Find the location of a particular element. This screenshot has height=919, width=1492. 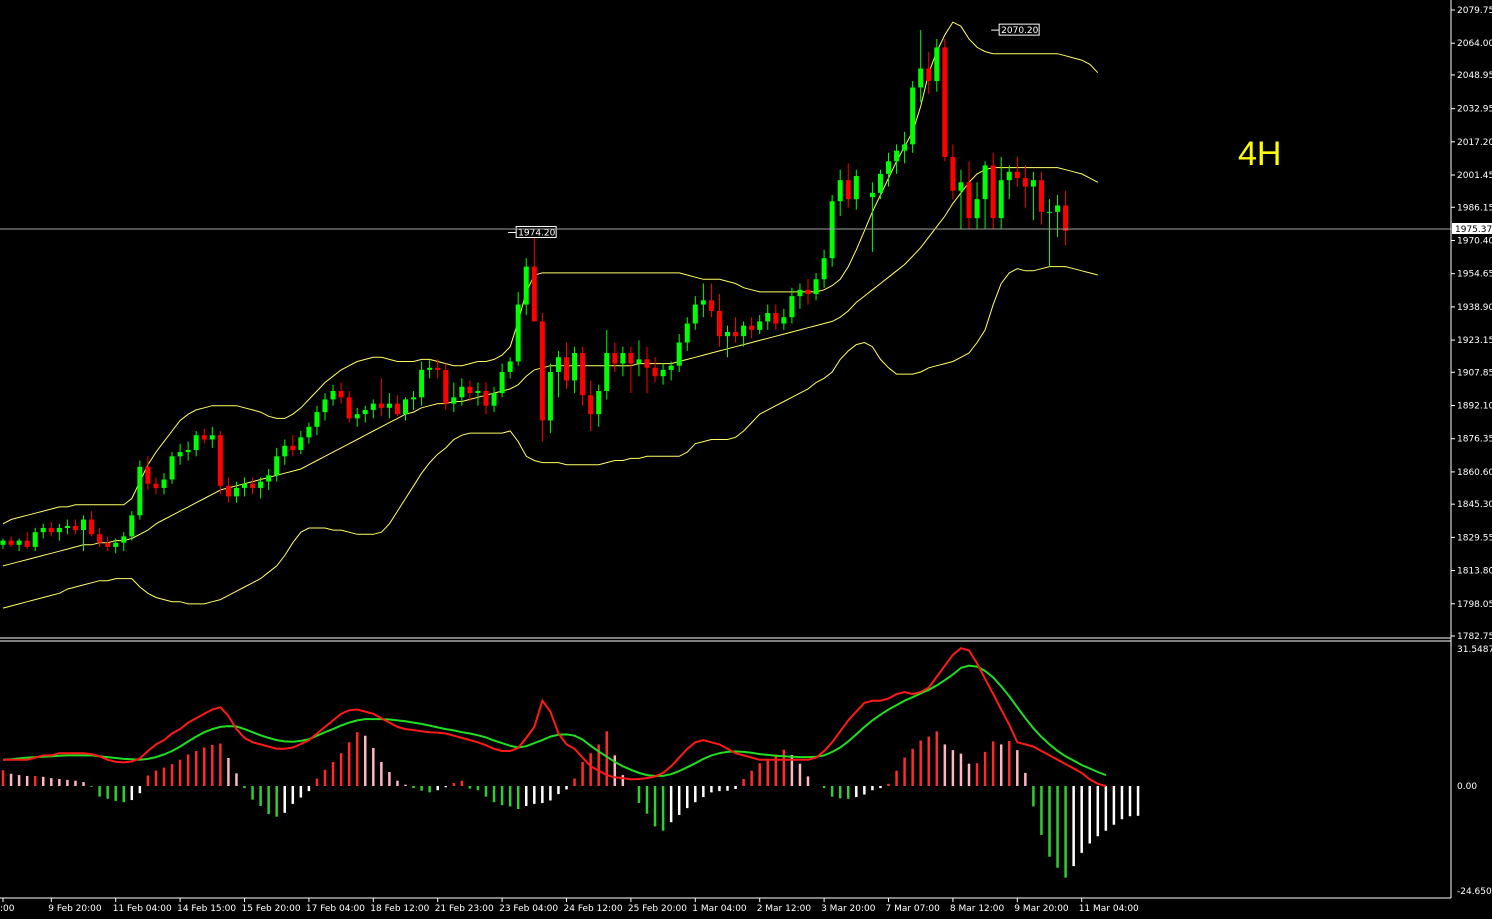

time-tick-label: 11 Mar 04:00 is located at coordinates (1109, 909).